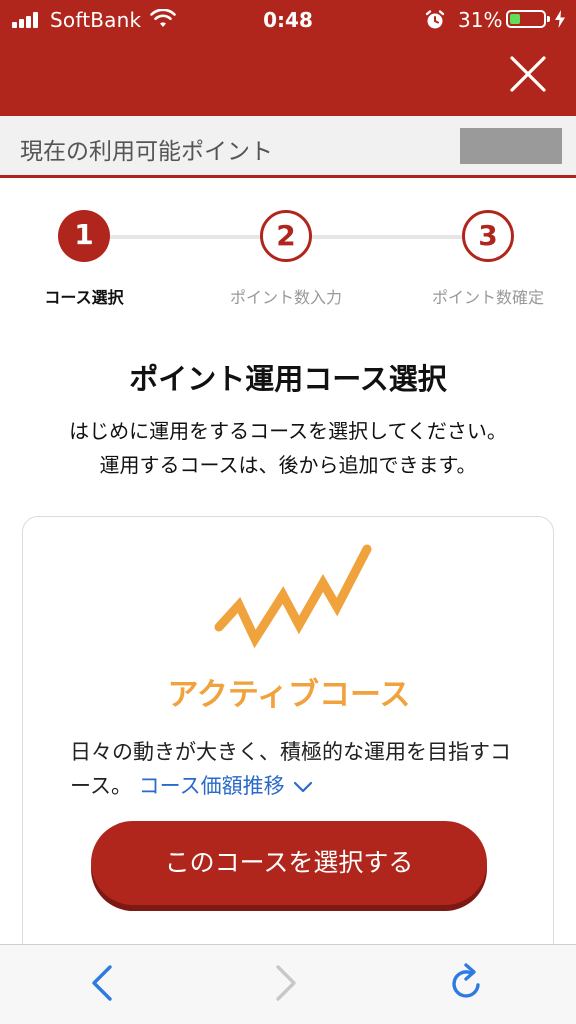 This screenshot has width=576, height=1024. What do you see at coordinates (102, 983) in the screenshot?
I see `back-button` at bounding box center [102, 983].